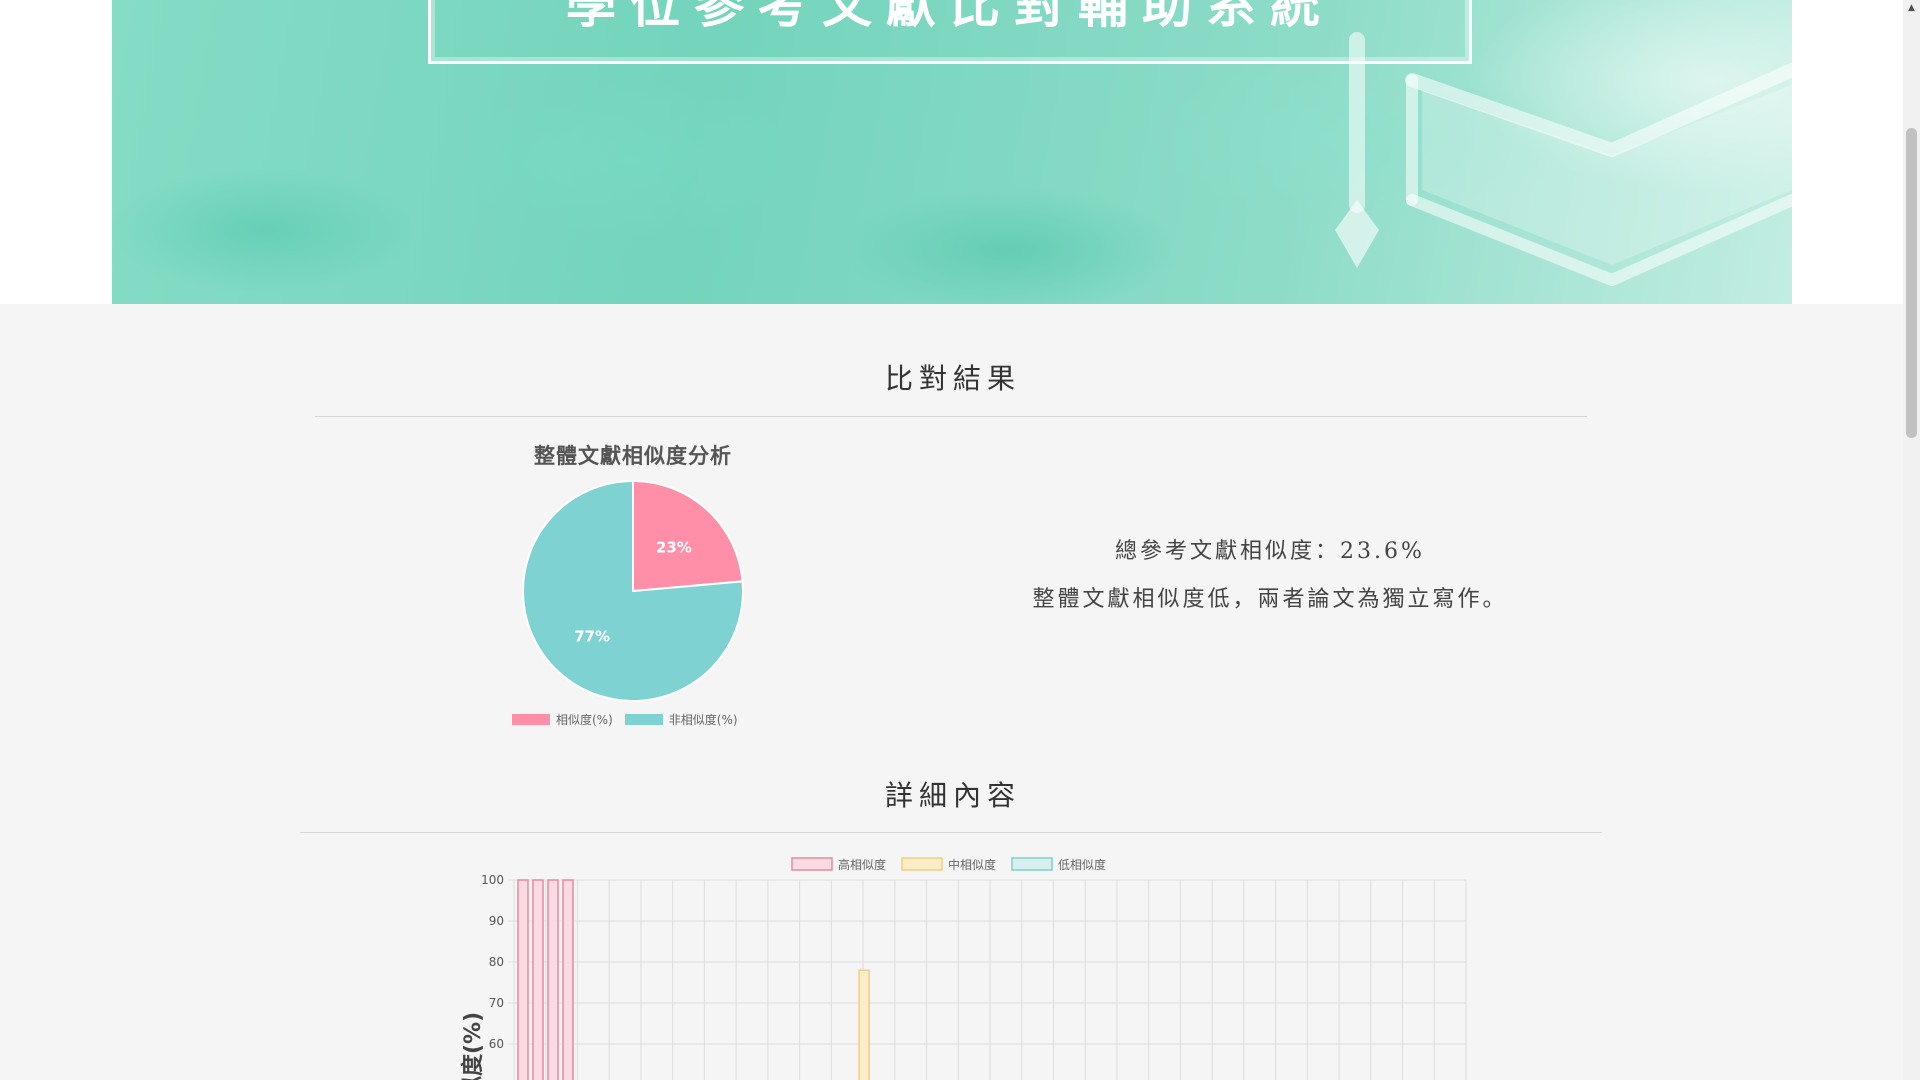 This screenshot has width=1920, height=1080. Describe the element at coordinates (1082, 864) in the screenshot. I see `bar-legend-label-2: 低相似度` at that location.